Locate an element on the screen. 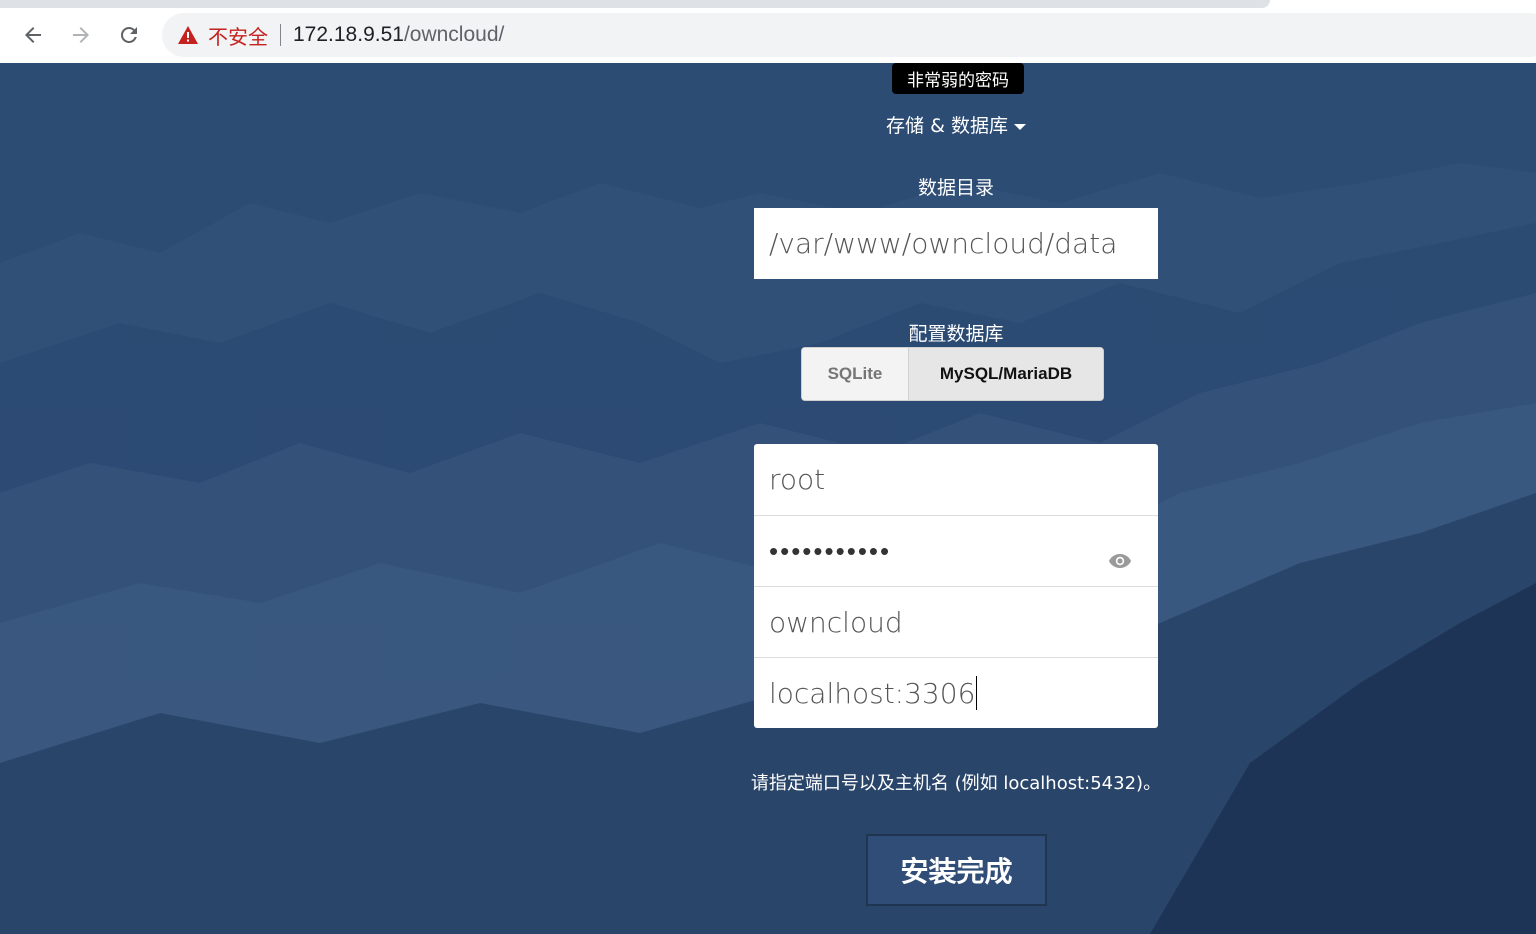  url-path: /owncloud/ is located at coordinates (454, 34).